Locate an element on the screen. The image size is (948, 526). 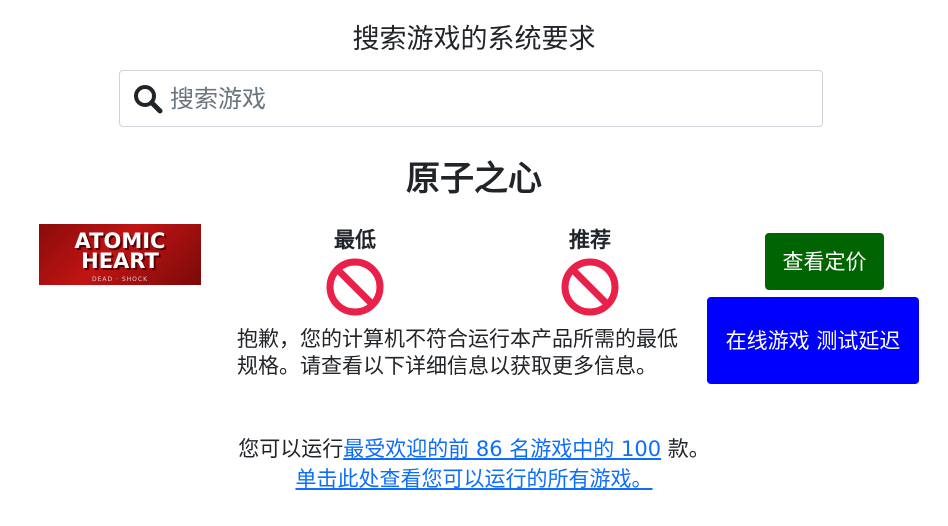
run-summary: 您可以运行最受欢迎的前 86 名游戏中的 100 款。 is located at coordinates (474, 449).